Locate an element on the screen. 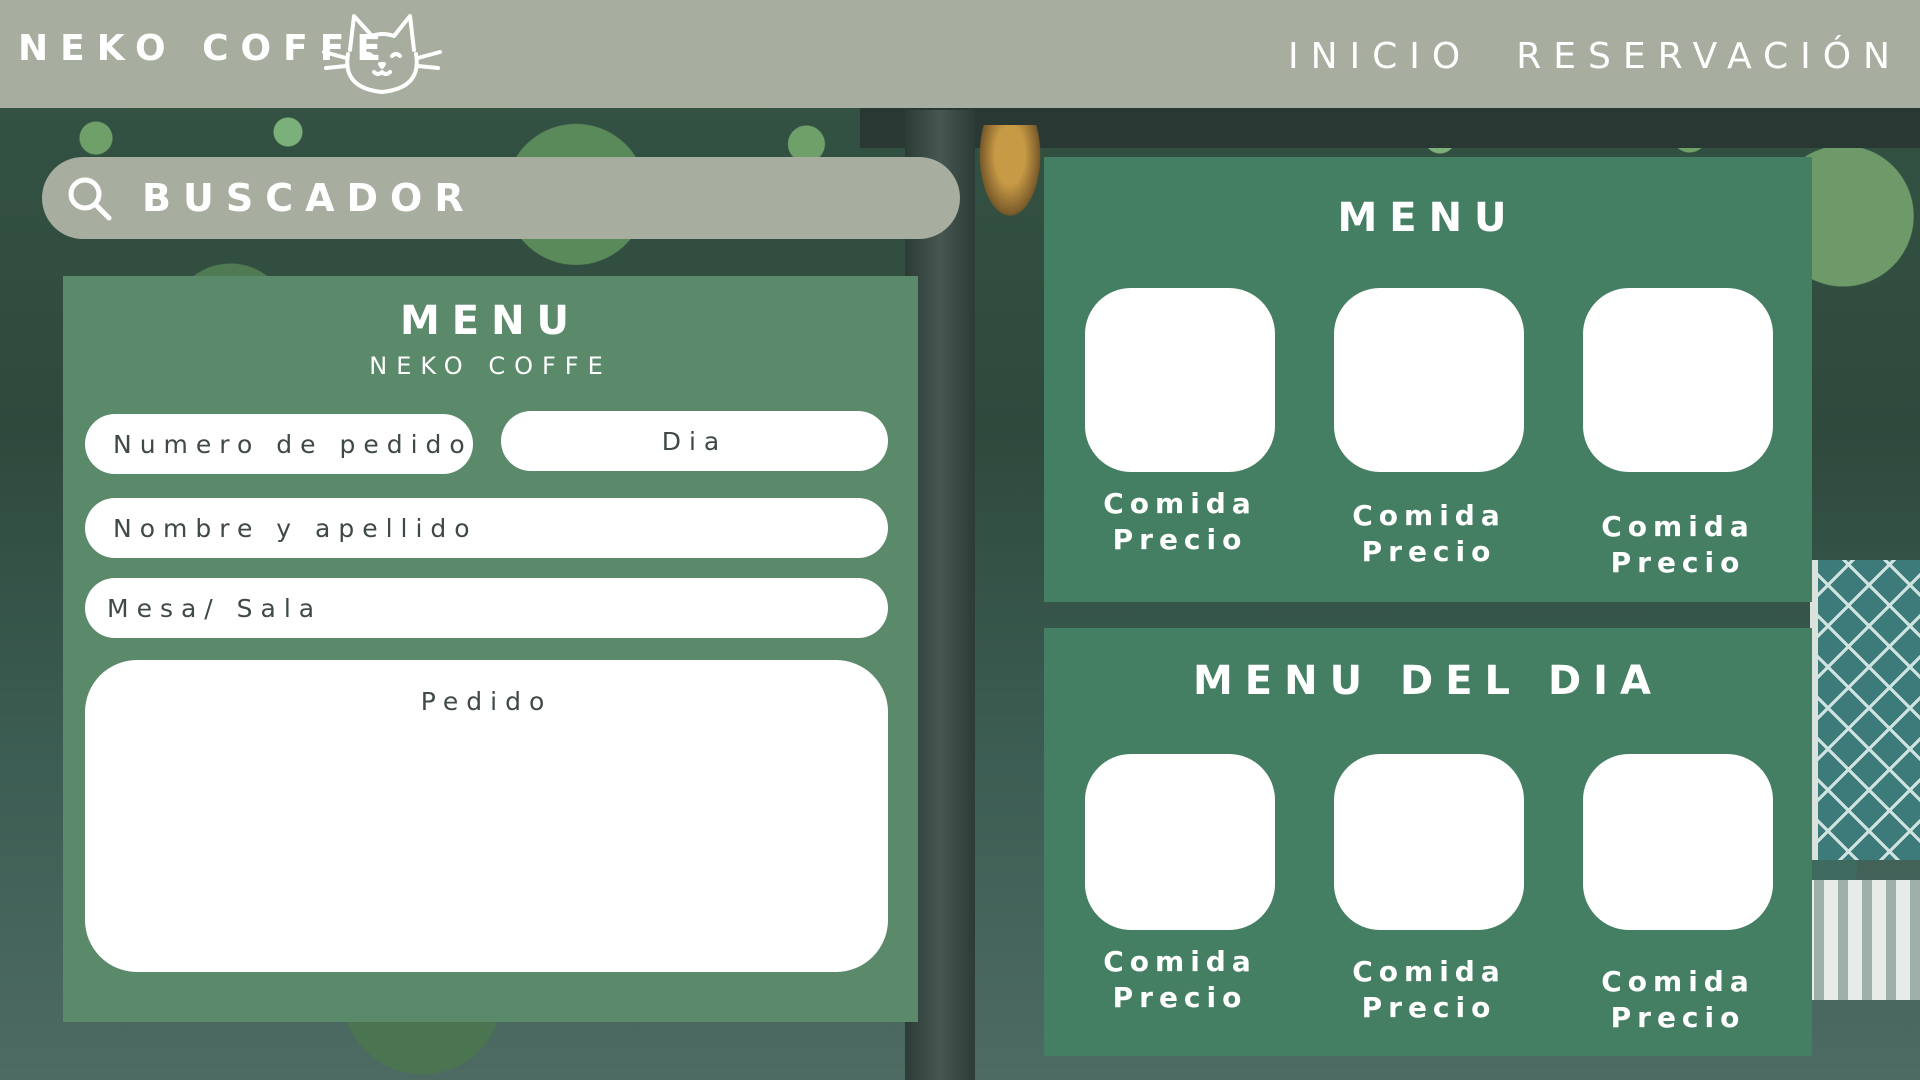  search-input is located at coordinates (537, 198).